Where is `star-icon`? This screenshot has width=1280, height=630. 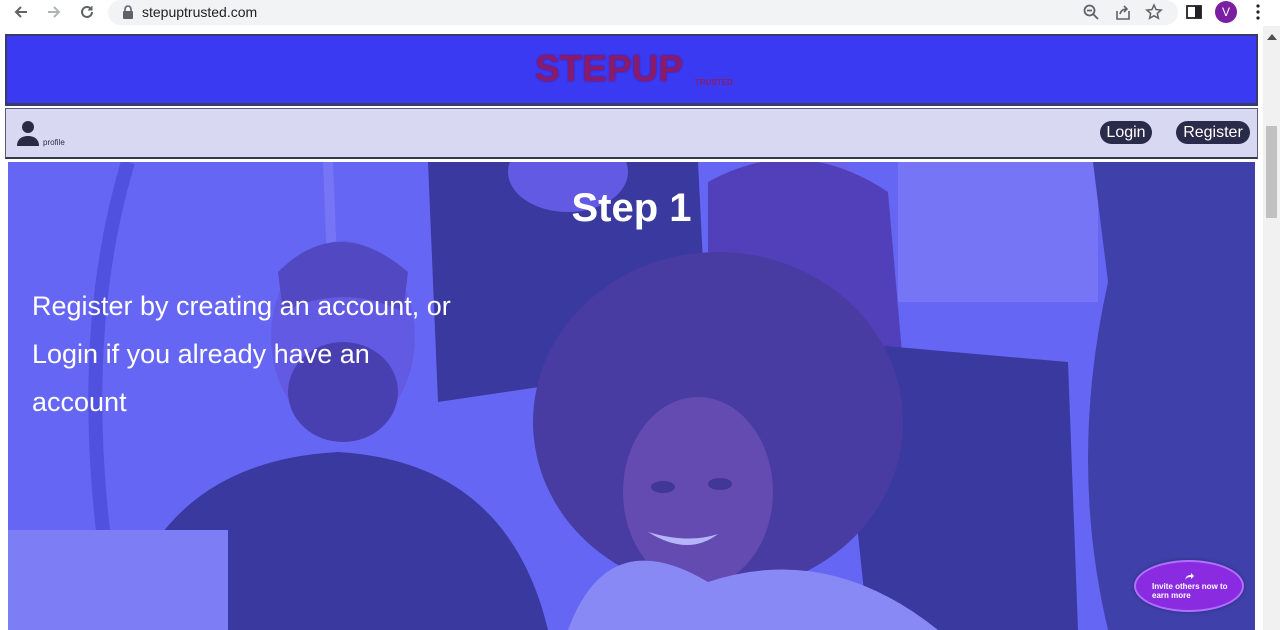
star-icon is located at coordinates (1154, 12).